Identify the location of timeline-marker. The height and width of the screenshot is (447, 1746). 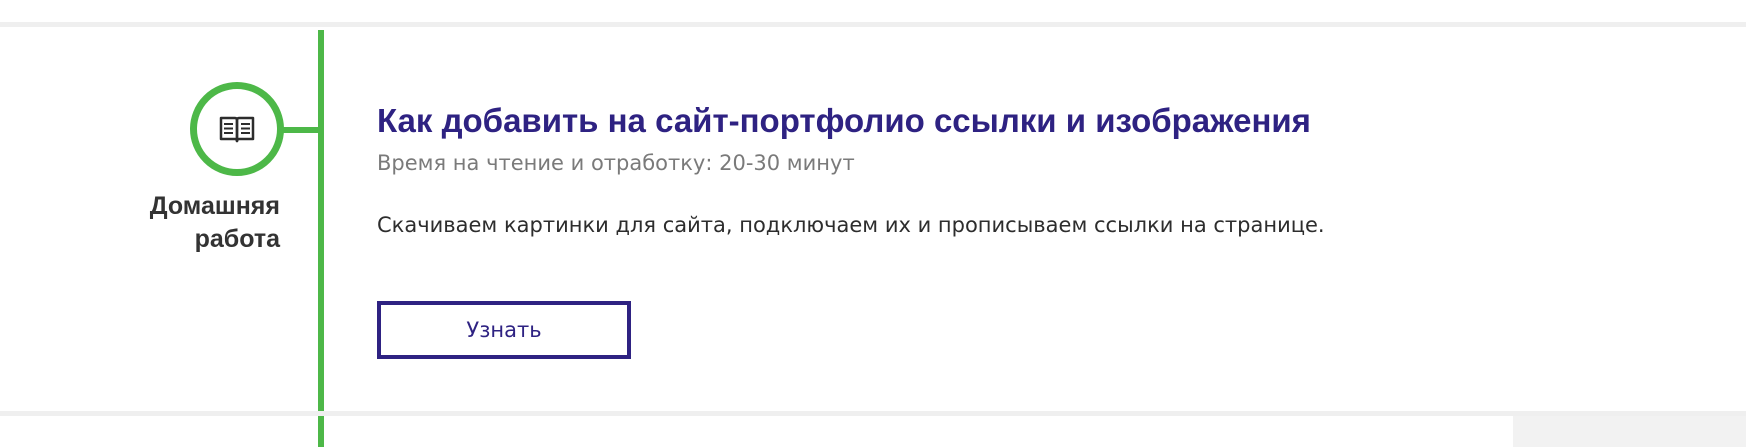
(237, 129).